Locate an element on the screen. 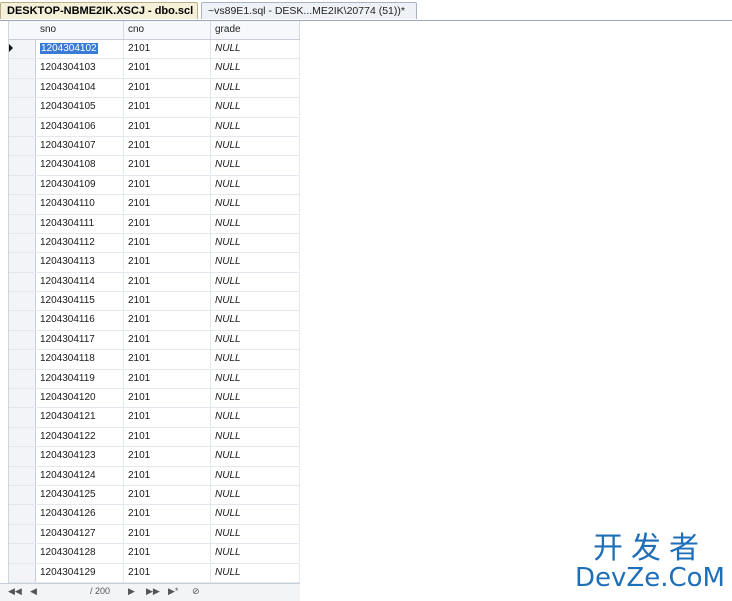  stop-icon: ⊘ is located at coordinates (196, 591).